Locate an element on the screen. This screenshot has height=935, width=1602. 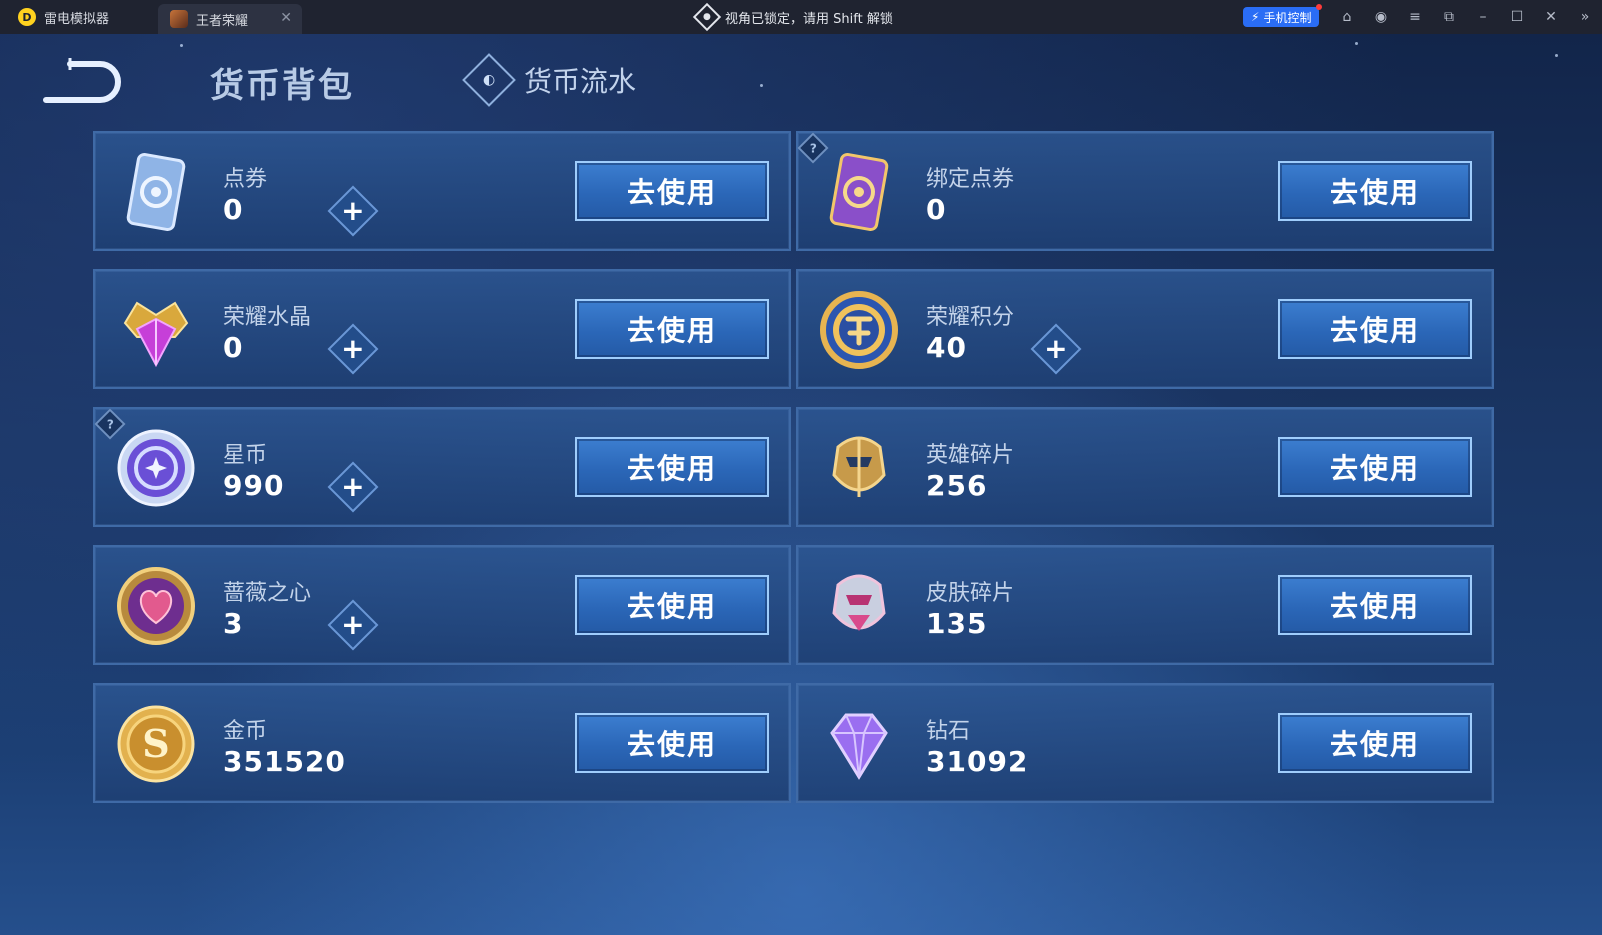
add-star-coin-button: + is located at coordinates (353, 487).